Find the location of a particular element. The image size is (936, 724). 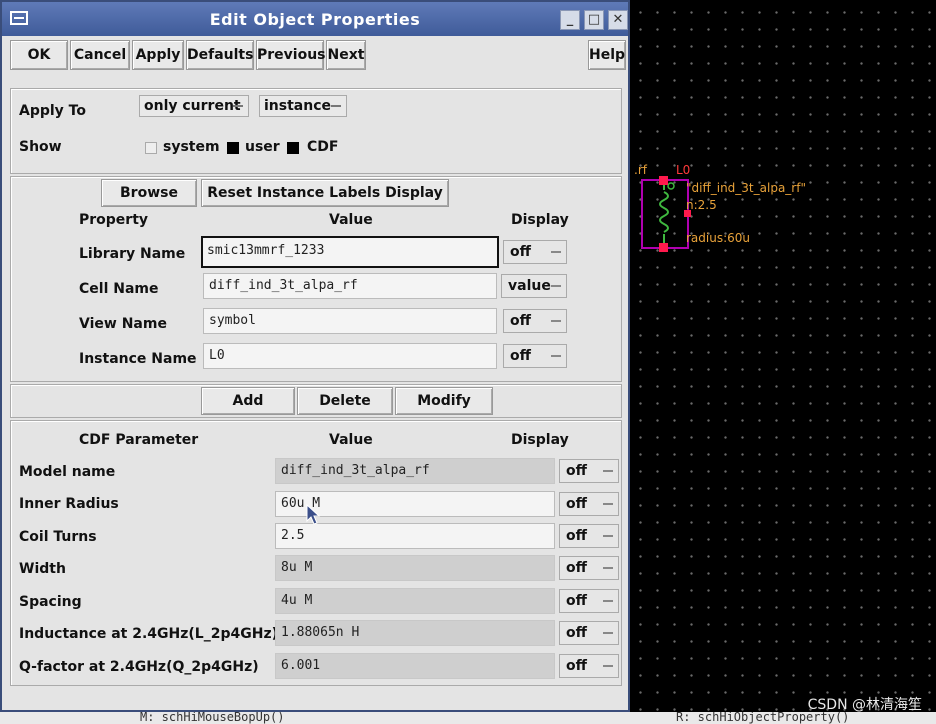

ok-button: OK is located at coordinates (39, 55).